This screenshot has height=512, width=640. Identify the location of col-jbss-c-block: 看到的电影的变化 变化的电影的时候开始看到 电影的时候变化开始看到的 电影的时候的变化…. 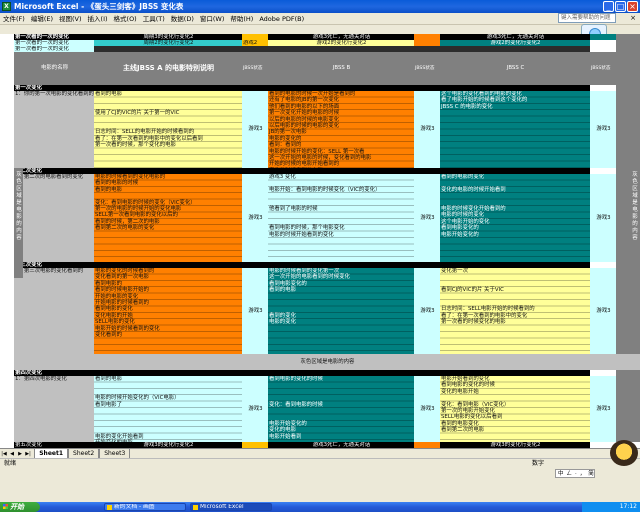
(515, 218).